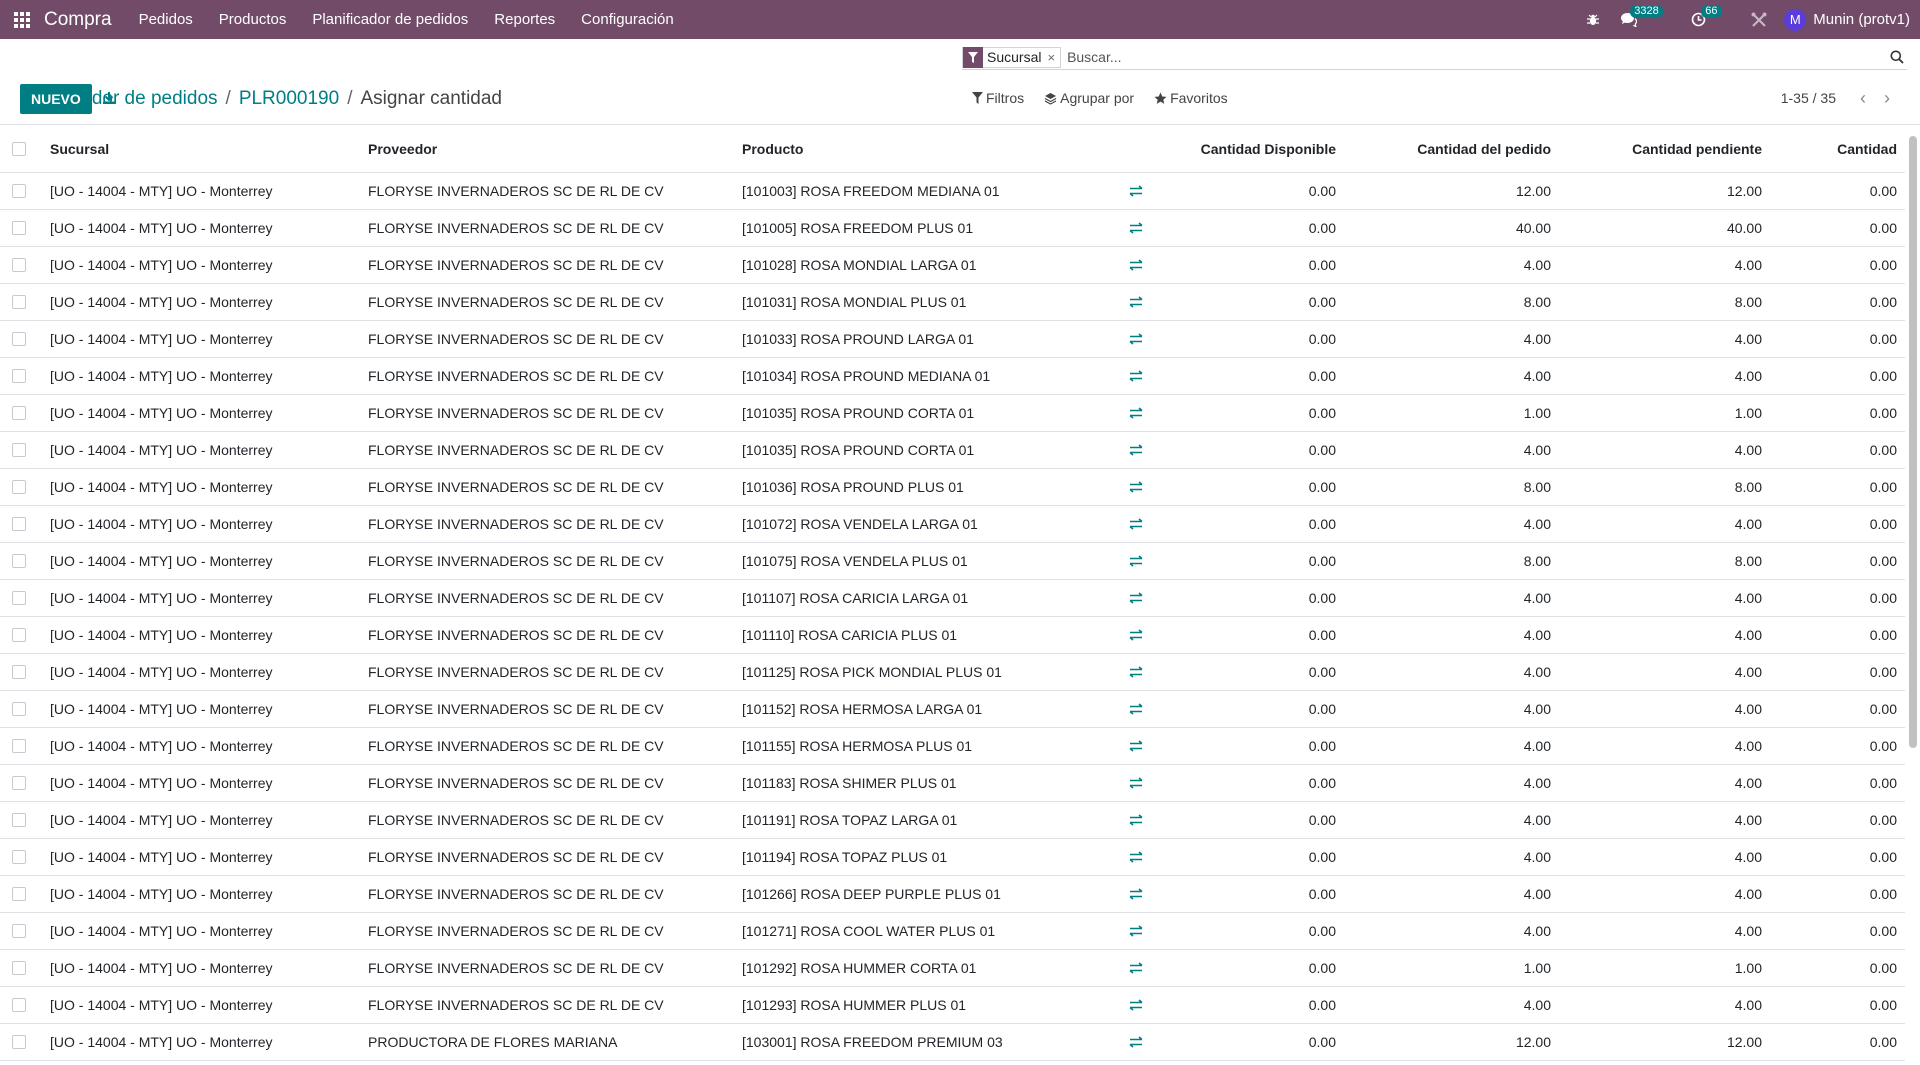  Describe the element at coordinates (923, 376) in the screenshot. I see `cell-producto: [101034] ROSA PROUND MEDIANA 01` at that location.